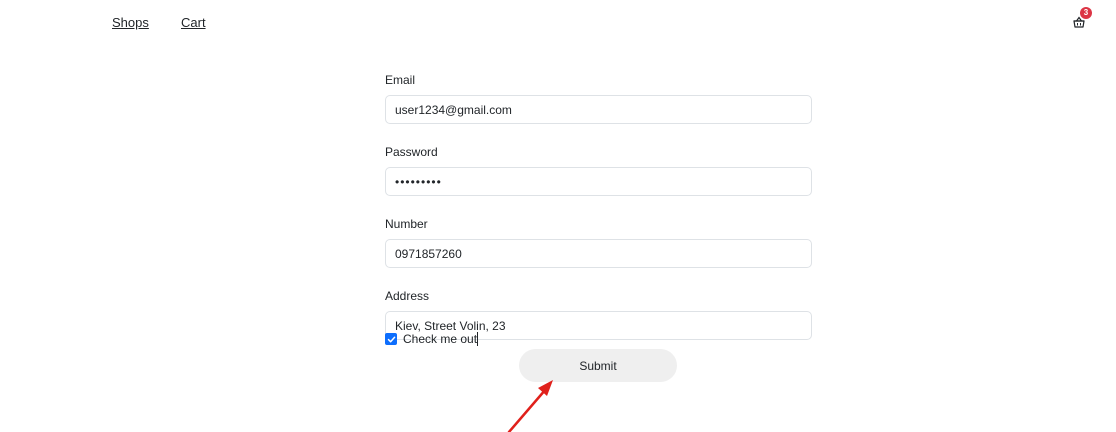 This screenshot has width=1116, height=432. Describe the element at coordinates (598, 365) in the screenshot. I see `submit-button: Submit` at that location.